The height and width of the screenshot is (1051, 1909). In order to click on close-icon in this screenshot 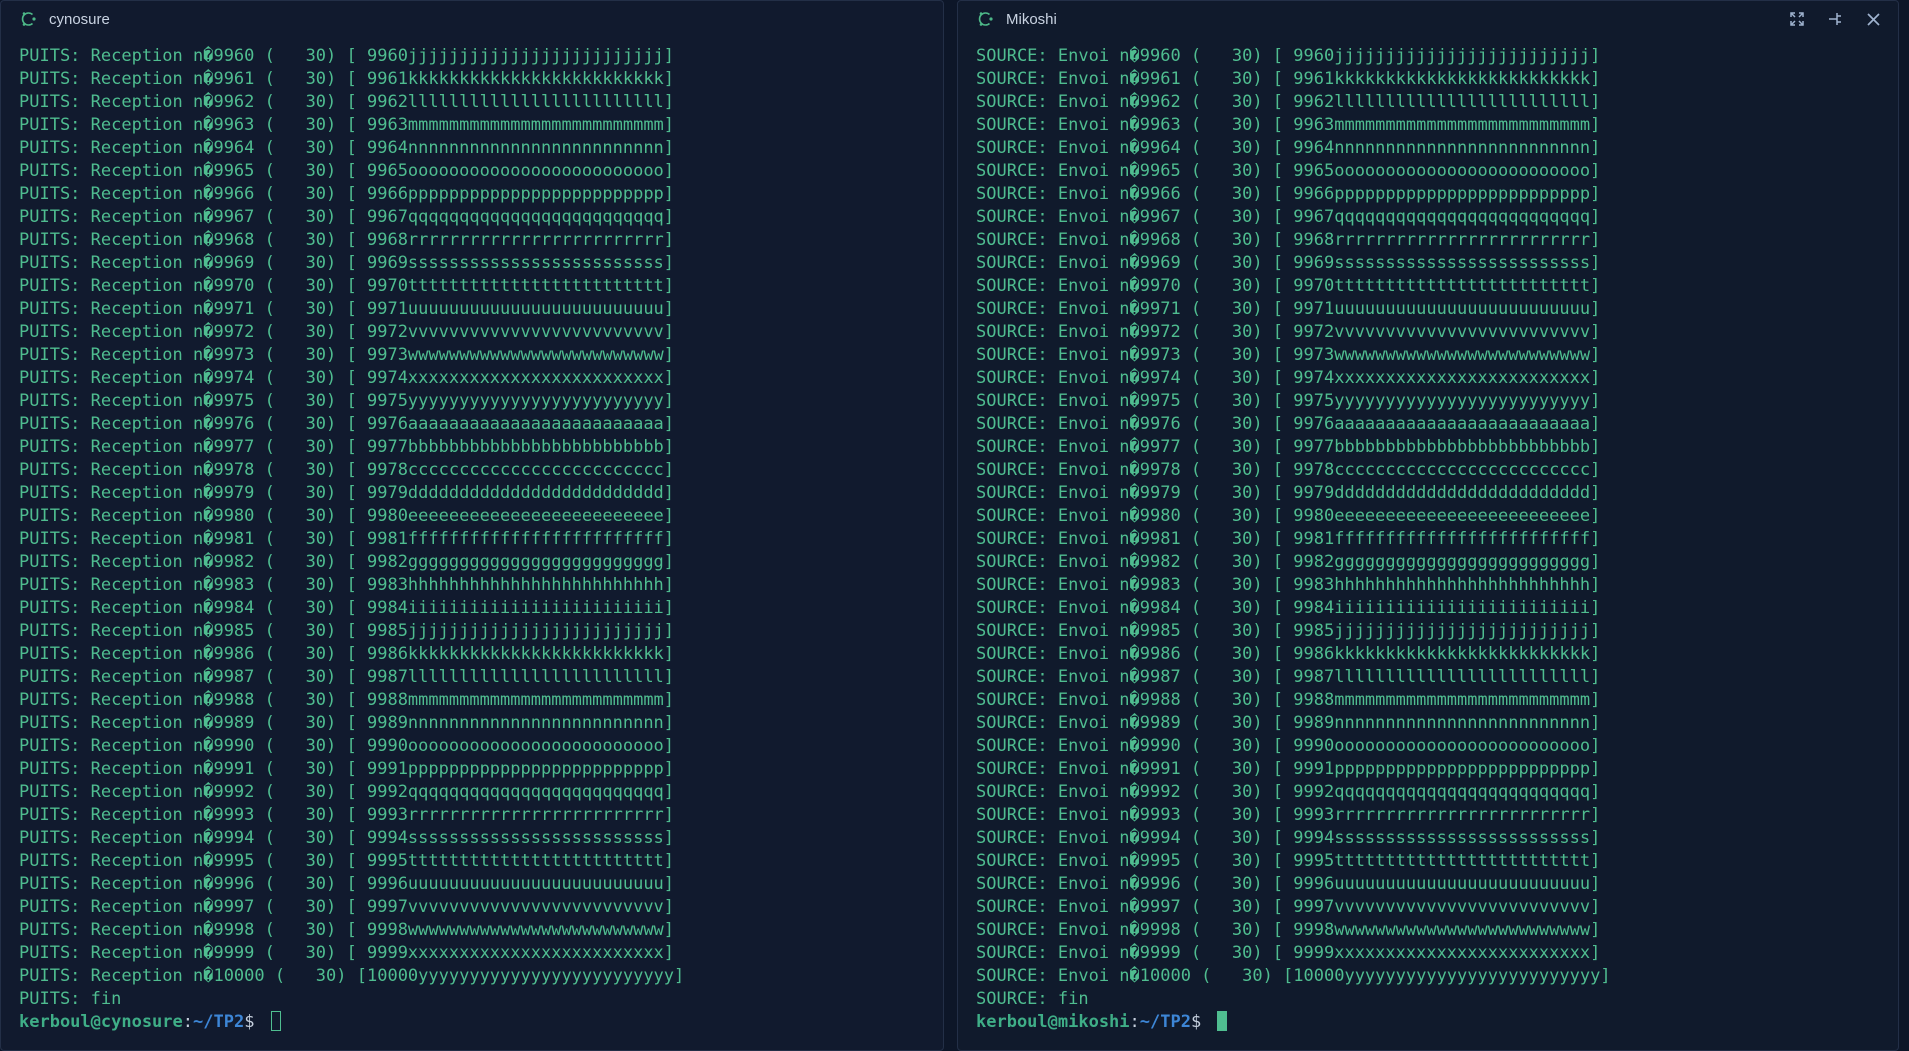, I will do `click(1873, 19)`.